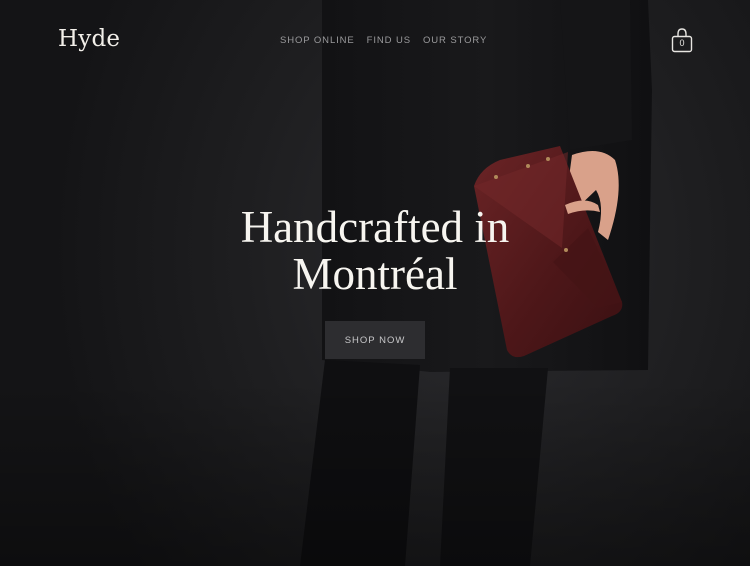 The image size is (750, 566). Describe the element at coordinates (375, 274) in the screenshot. I see `headline-line-2: Montréal` at that location.